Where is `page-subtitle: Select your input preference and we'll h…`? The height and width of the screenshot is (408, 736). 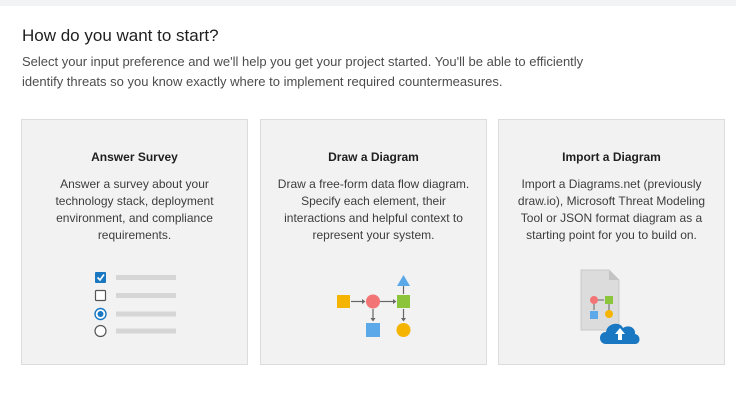
page-subtitle: Select your input preference and we'll h… is located at coordinates (303, 71).